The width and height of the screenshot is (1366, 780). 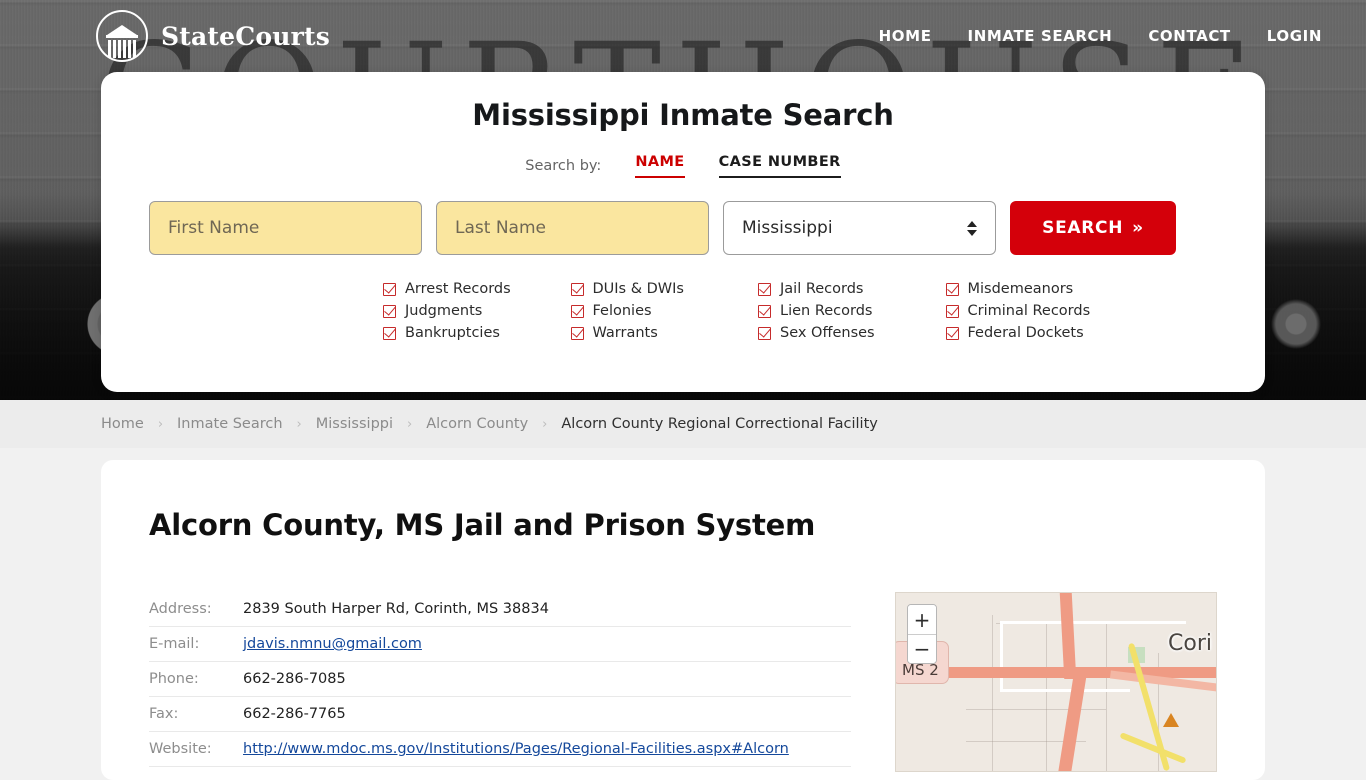 I want to click on search-button: SEARCH », so click(x=1093, y=228).